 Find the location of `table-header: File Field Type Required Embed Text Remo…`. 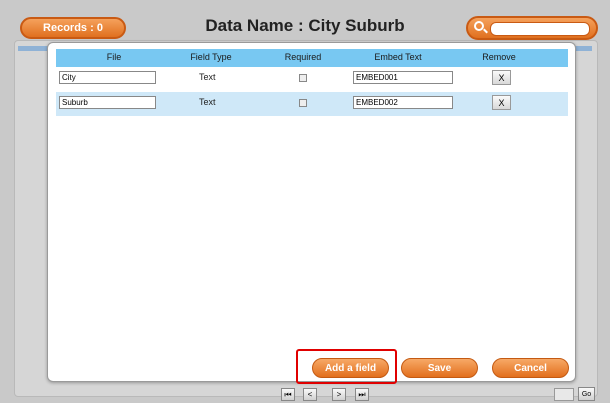

table-header: File Field Type Required Embed Text Remo… is located at coordinates (312, 58).